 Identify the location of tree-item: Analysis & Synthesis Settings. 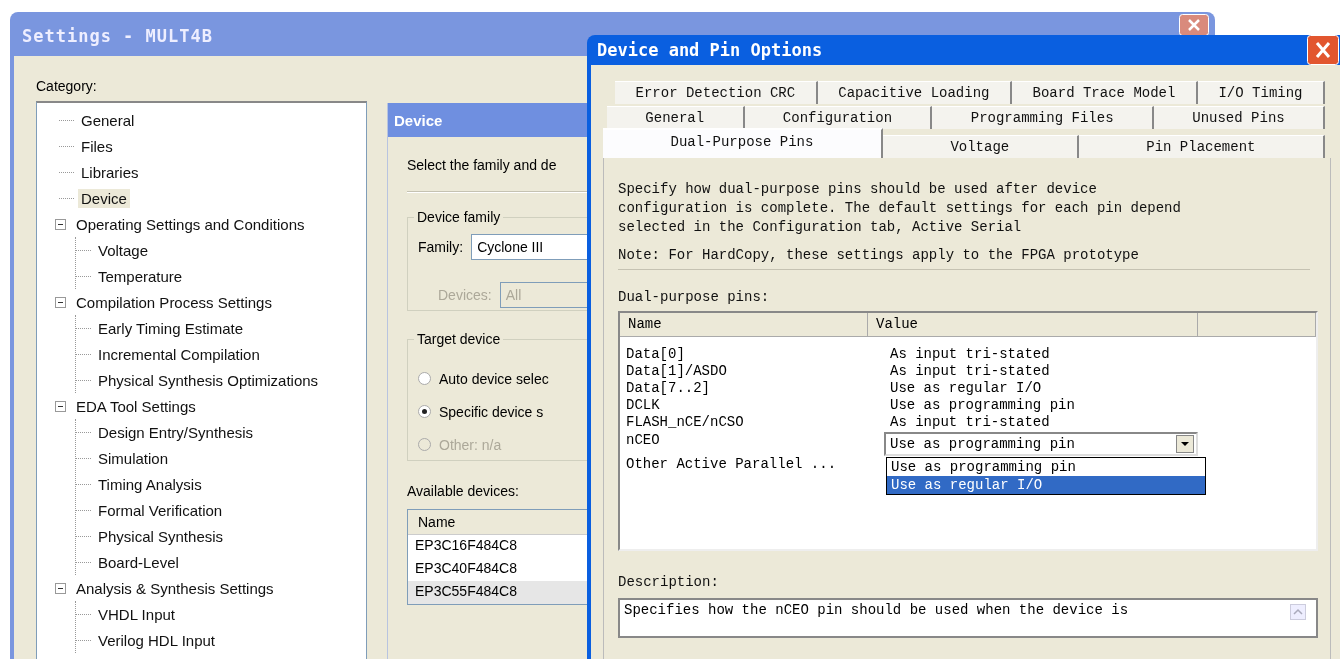
(175, 588).